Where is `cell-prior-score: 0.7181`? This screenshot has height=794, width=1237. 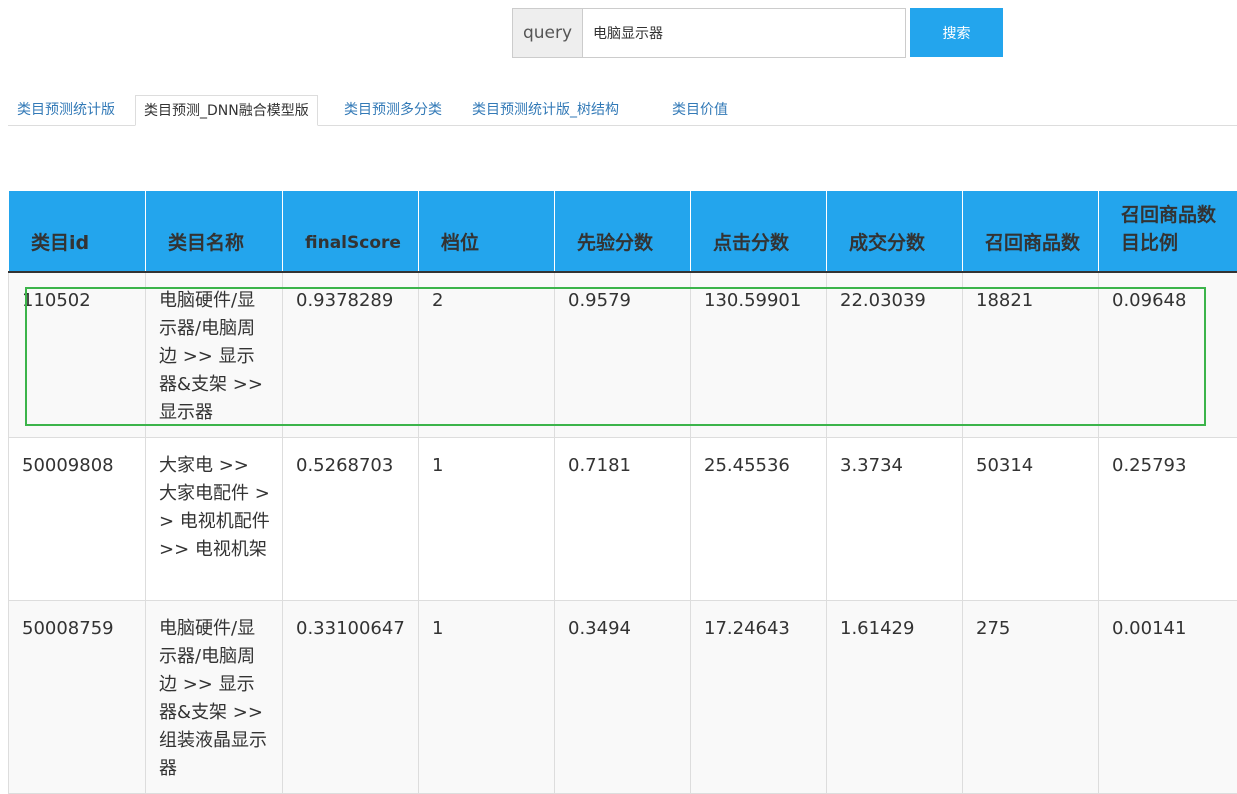
cell-prior-score: 0.7181 is located at coordinates (623, 519).